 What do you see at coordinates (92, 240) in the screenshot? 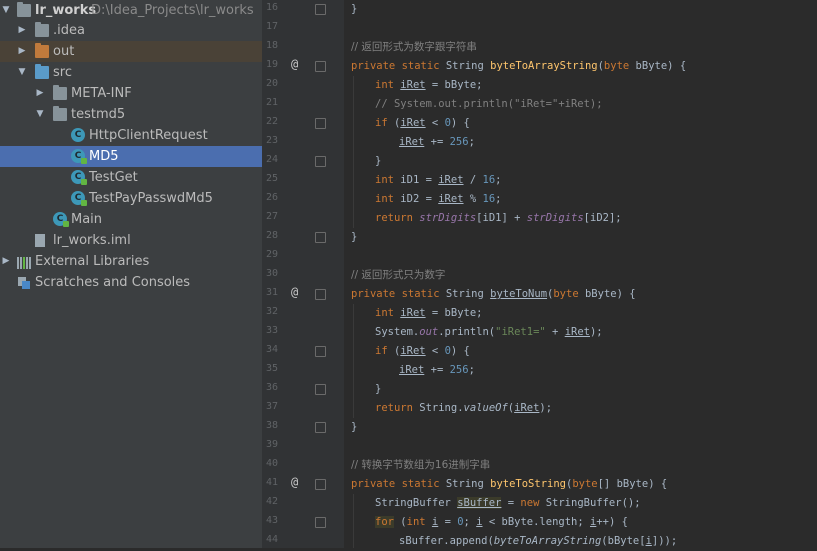
I see `tree-item-label: lr_works.iml` at bounding box center [92, 240].